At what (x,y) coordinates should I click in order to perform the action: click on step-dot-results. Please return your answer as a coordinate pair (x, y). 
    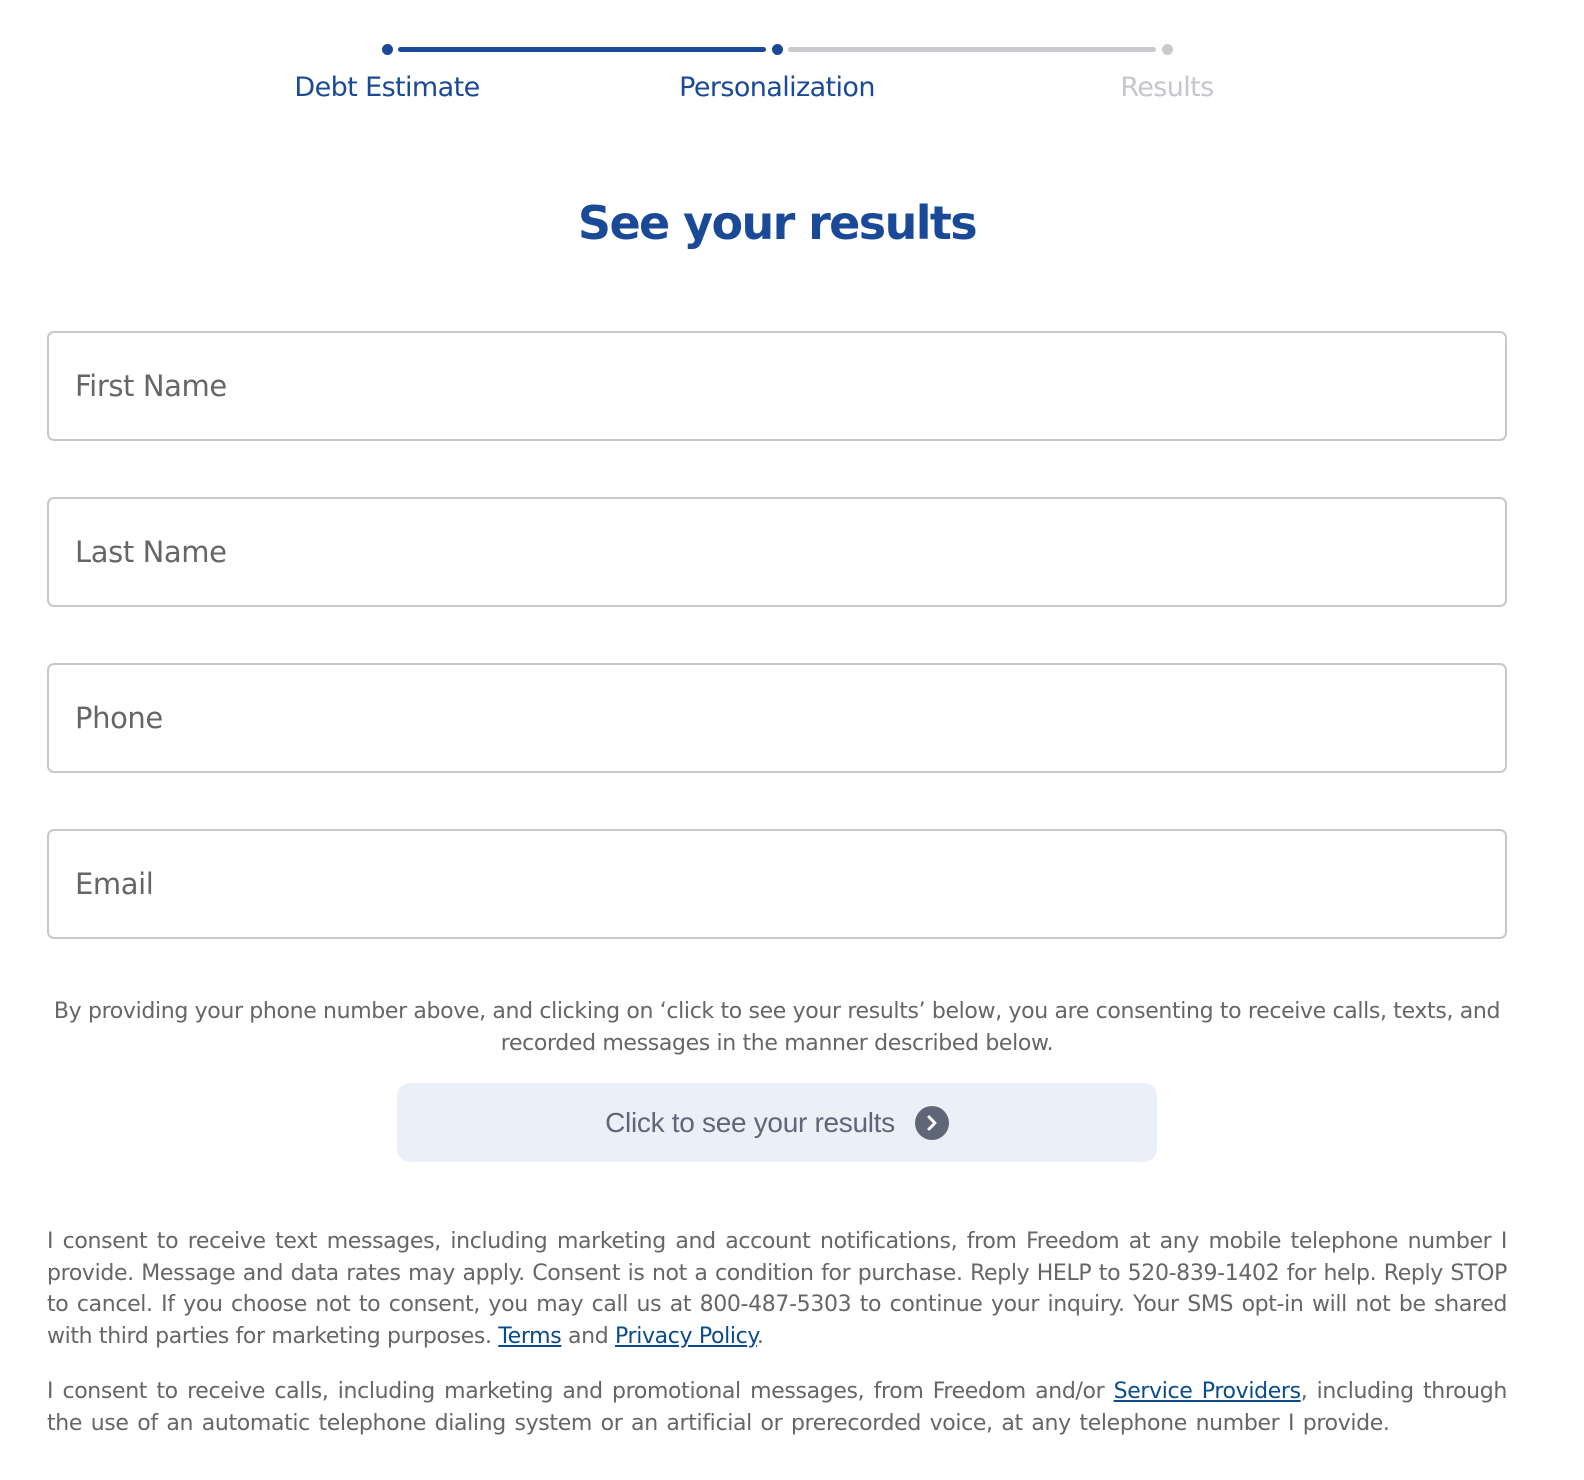
    Looking at the image, I should click on (1167, 49).